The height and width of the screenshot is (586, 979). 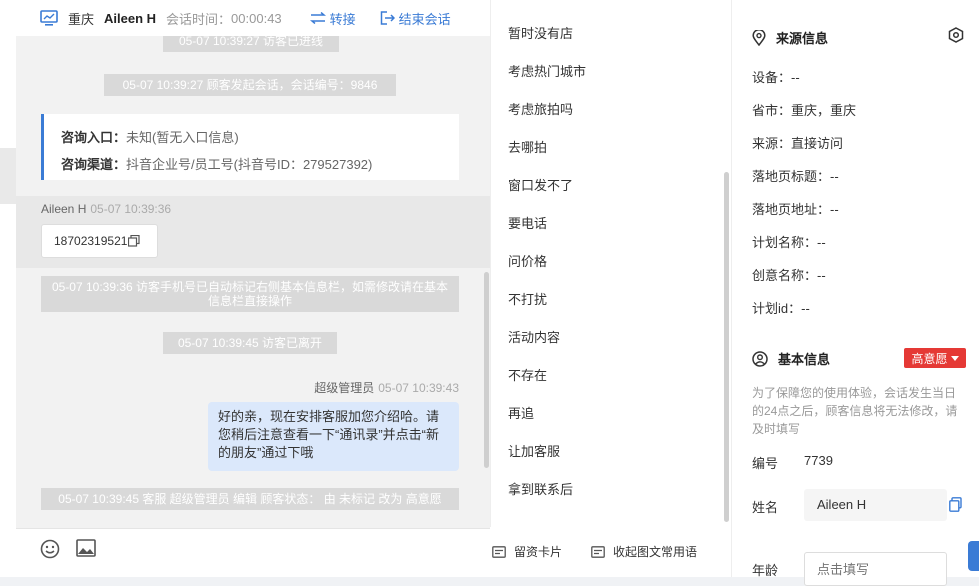 I want to click on system-message: 05-07 10:39:27 访客已进线, so click(x=251, y=44).